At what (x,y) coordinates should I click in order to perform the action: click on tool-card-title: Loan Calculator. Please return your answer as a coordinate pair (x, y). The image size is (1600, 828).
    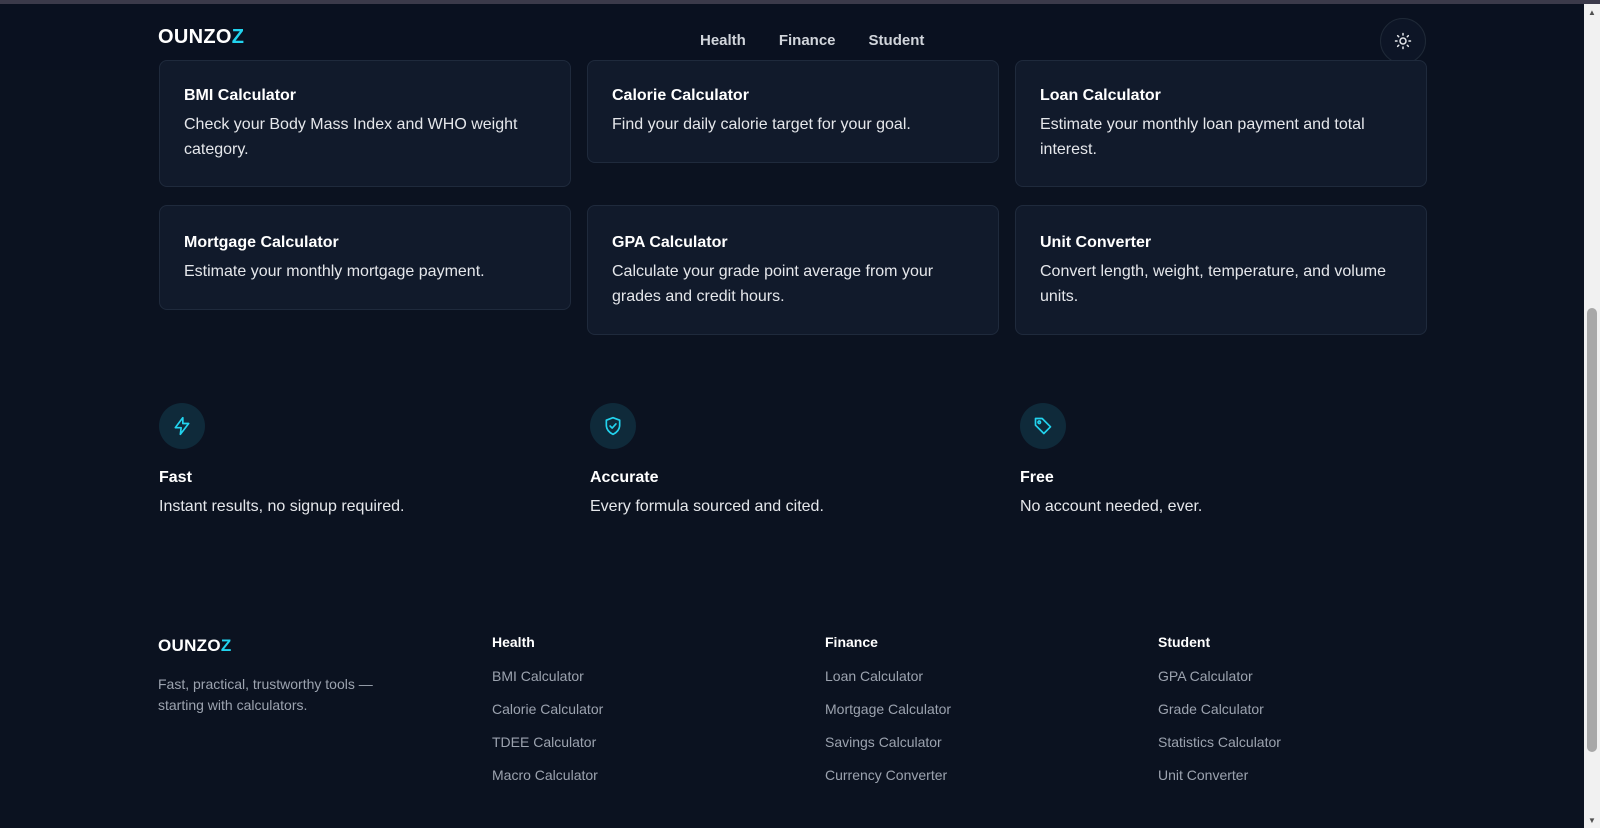
    Looking at the image, I should click on (1100, 95).